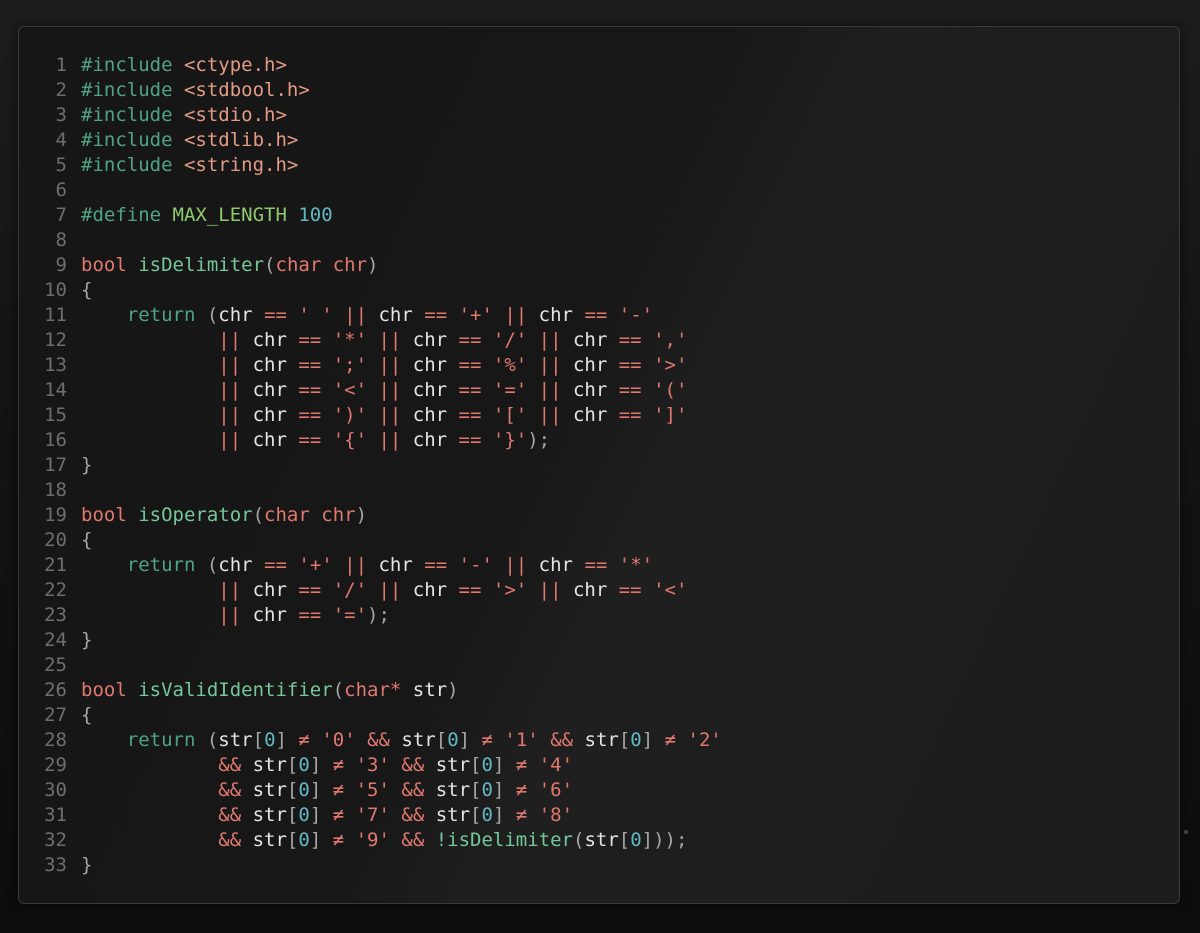 The width and height of the screenshot is (1200, 933). What do you see at coordinates (599, 490) in the screenshot?
I see `code-line: 18` at bounding box center [599, 490].